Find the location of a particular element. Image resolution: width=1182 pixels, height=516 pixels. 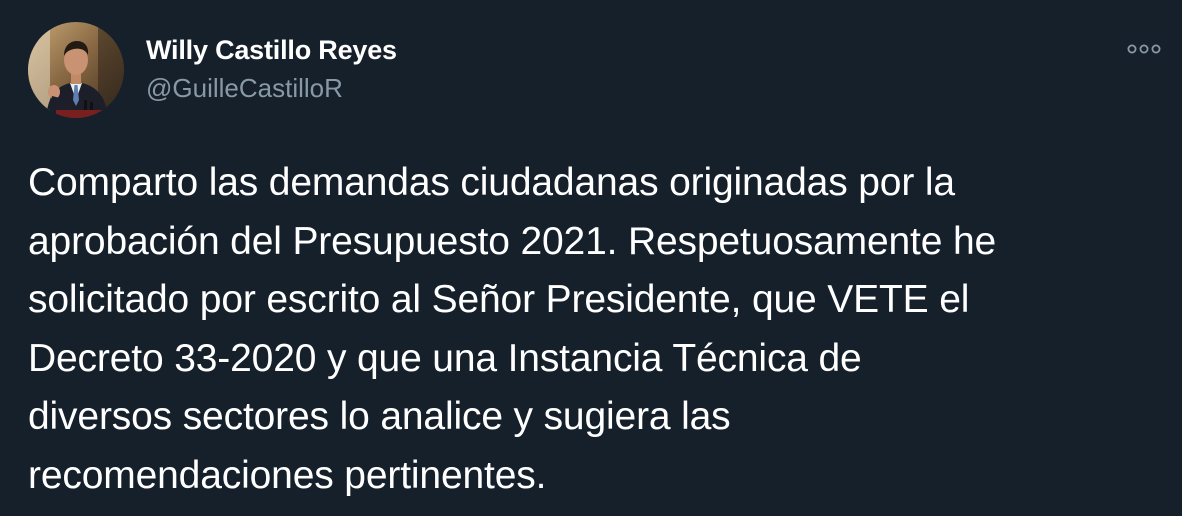

avatar-photo-icon is located at coordinates (76, 70).